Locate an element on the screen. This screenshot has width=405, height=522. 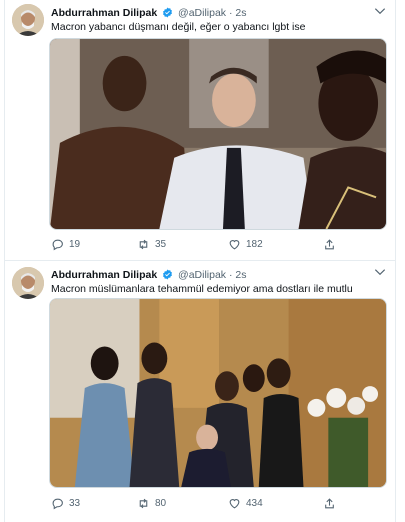
tweet-actions: 19 35 182 is located at coordinates (213, 244).